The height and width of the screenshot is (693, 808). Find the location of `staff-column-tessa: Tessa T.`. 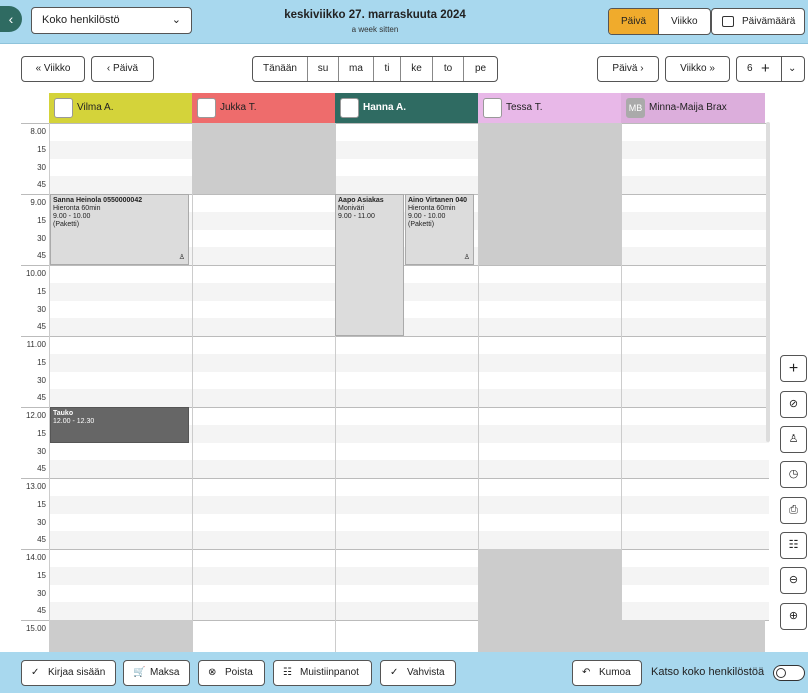

staff-column-tessa: Tessa T. is located at coordinates (549, 108).